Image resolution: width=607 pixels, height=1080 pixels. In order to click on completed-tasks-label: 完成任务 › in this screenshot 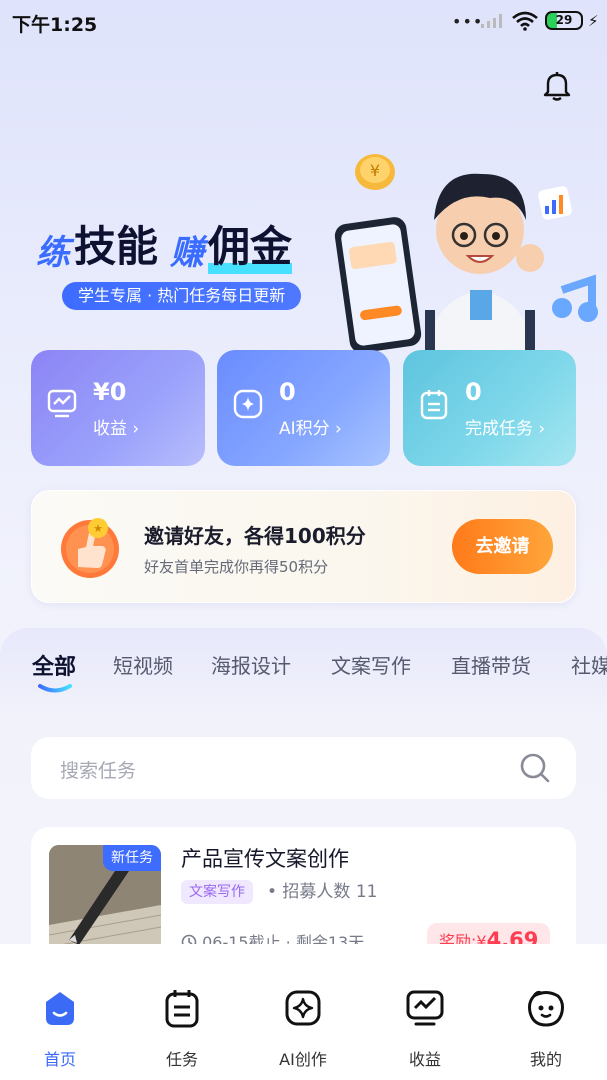, I will do `click(505, 429)`.